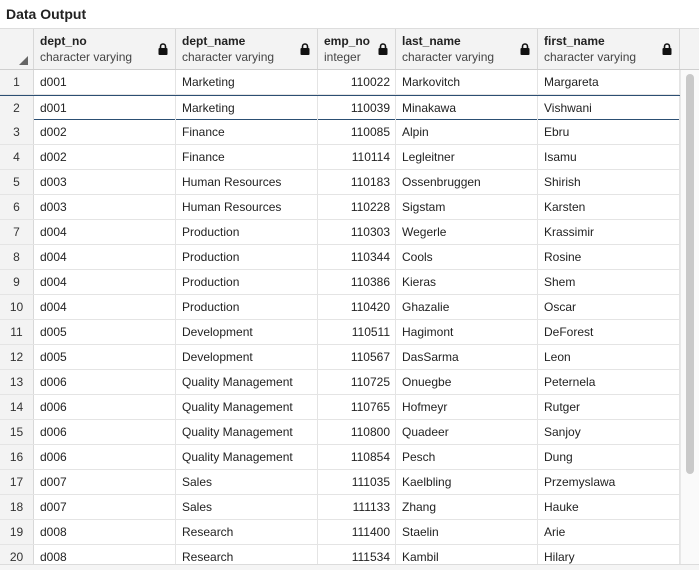 This screenshot has height=570, width=699. Describe the element at coordinates (357, 382) in the screenshot. I see `cell-emp-no: 110725` at that location.